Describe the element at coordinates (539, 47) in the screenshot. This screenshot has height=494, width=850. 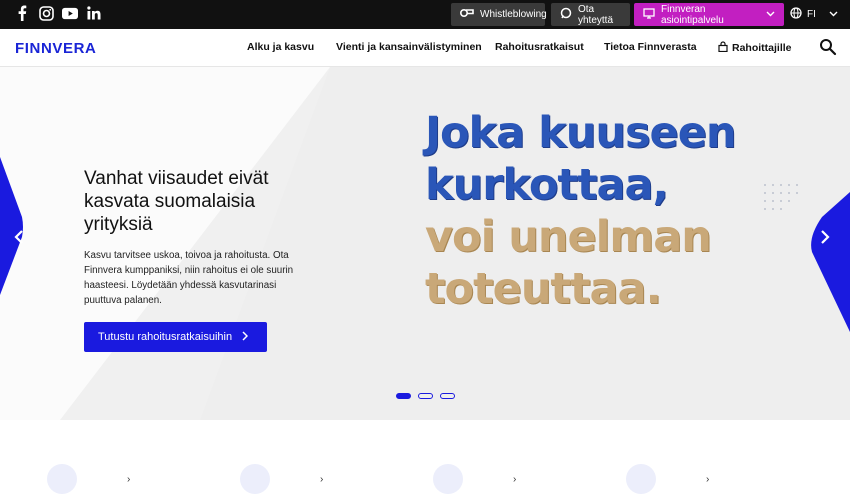
I see `nav-item-rahoitusratkaisut: Rahoitusratkaisut` at that location.